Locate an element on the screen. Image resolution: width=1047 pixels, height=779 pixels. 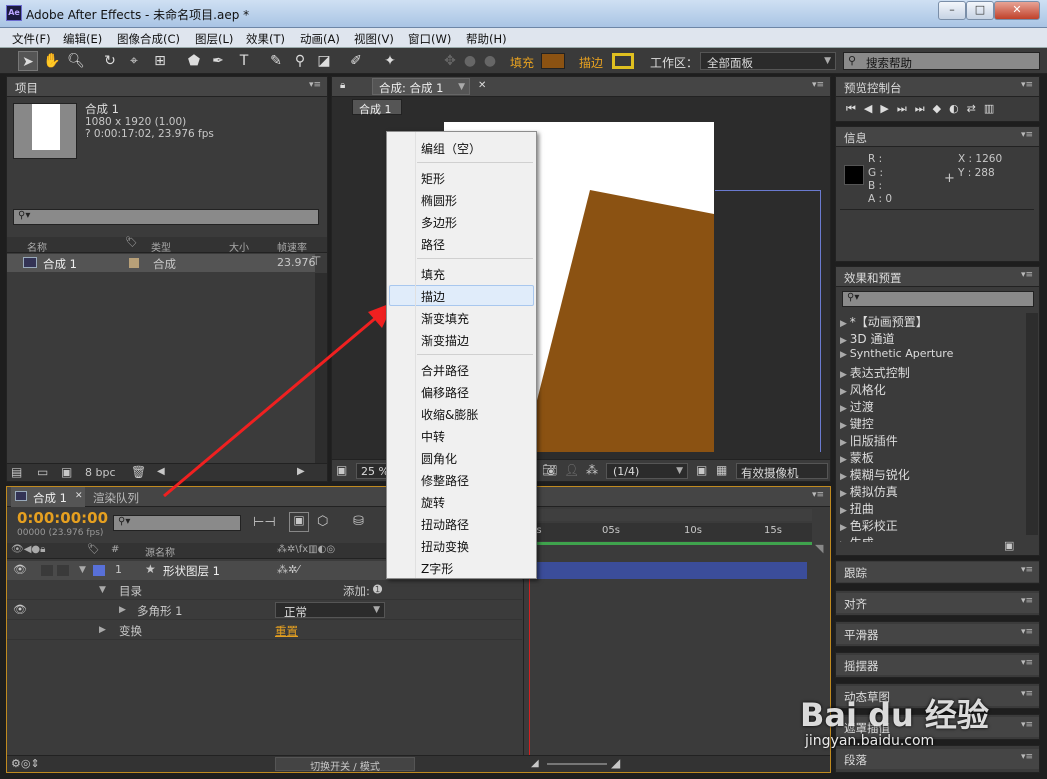
fill-color-swatch is located at coordinates (553, 61).